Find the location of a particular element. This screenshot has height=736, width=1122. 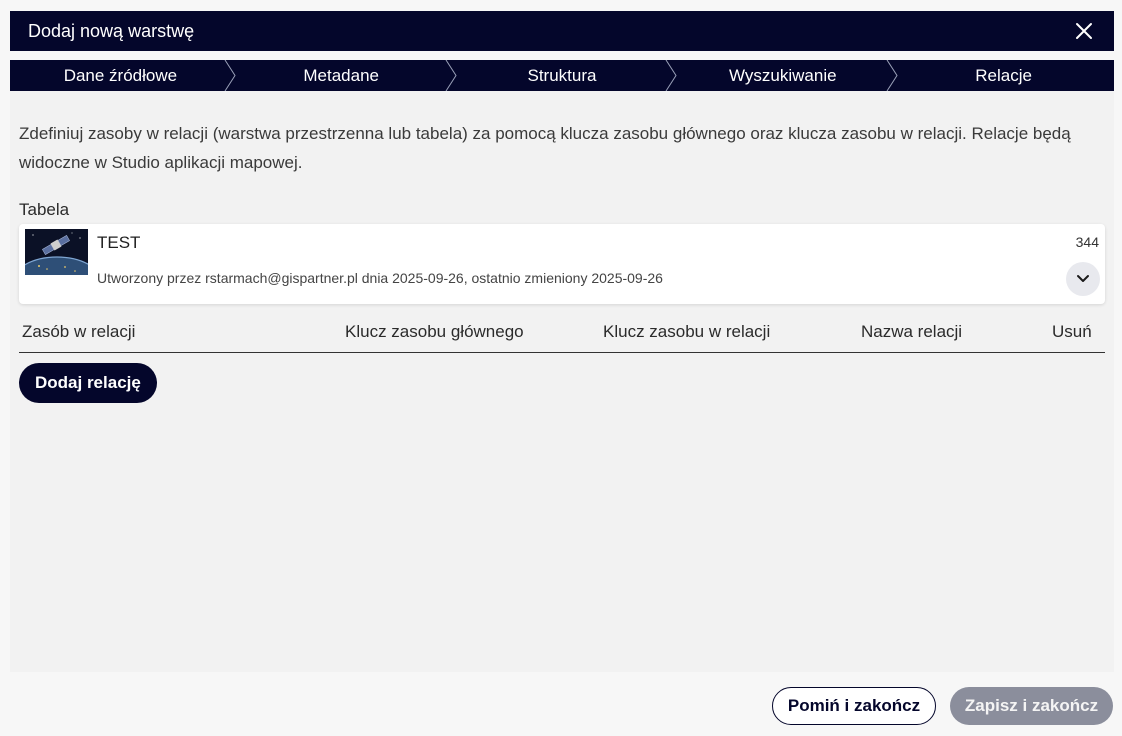

table-thumbnail is located at coordinates (56, 252).